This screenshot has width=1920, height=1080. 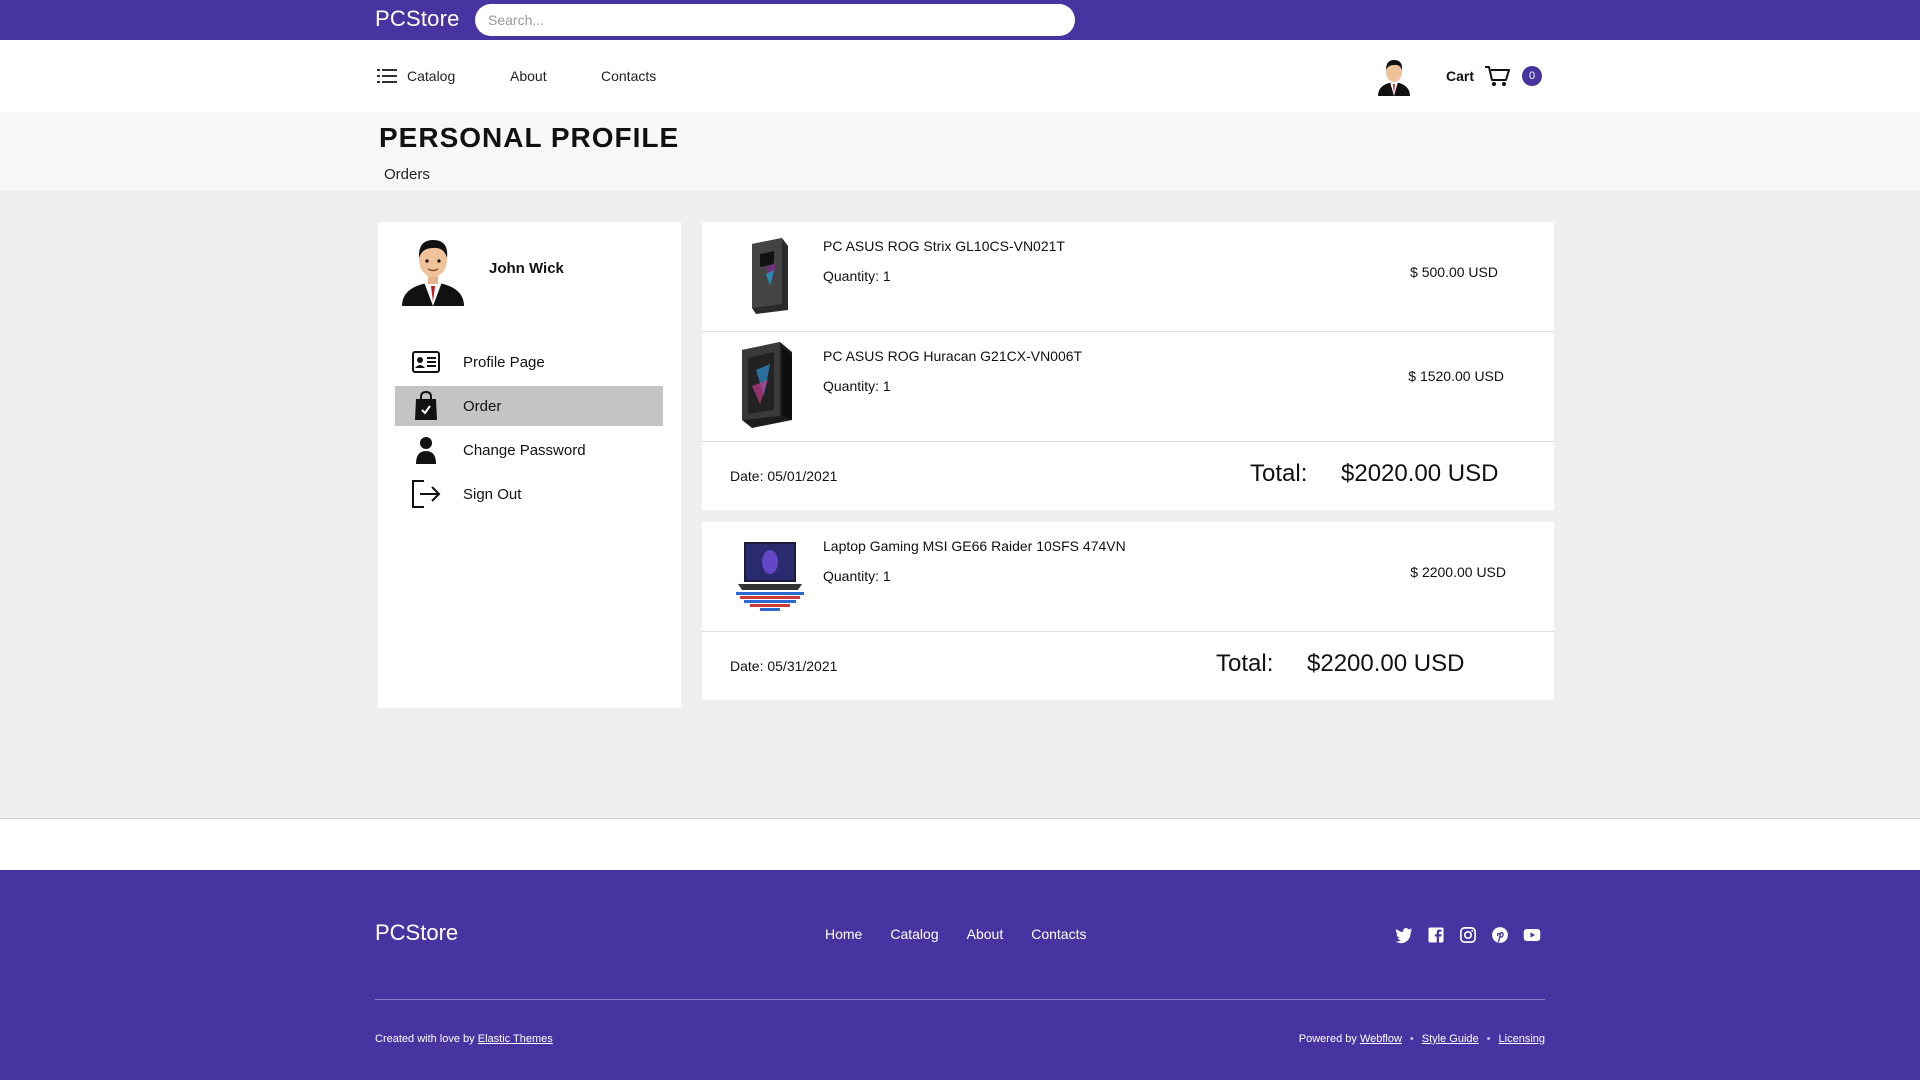 What do you see at coordinates (1458, 572) in the screenshot?
I see `product-price: $ 2200.00 USD` at bounding box center [1458, 572].